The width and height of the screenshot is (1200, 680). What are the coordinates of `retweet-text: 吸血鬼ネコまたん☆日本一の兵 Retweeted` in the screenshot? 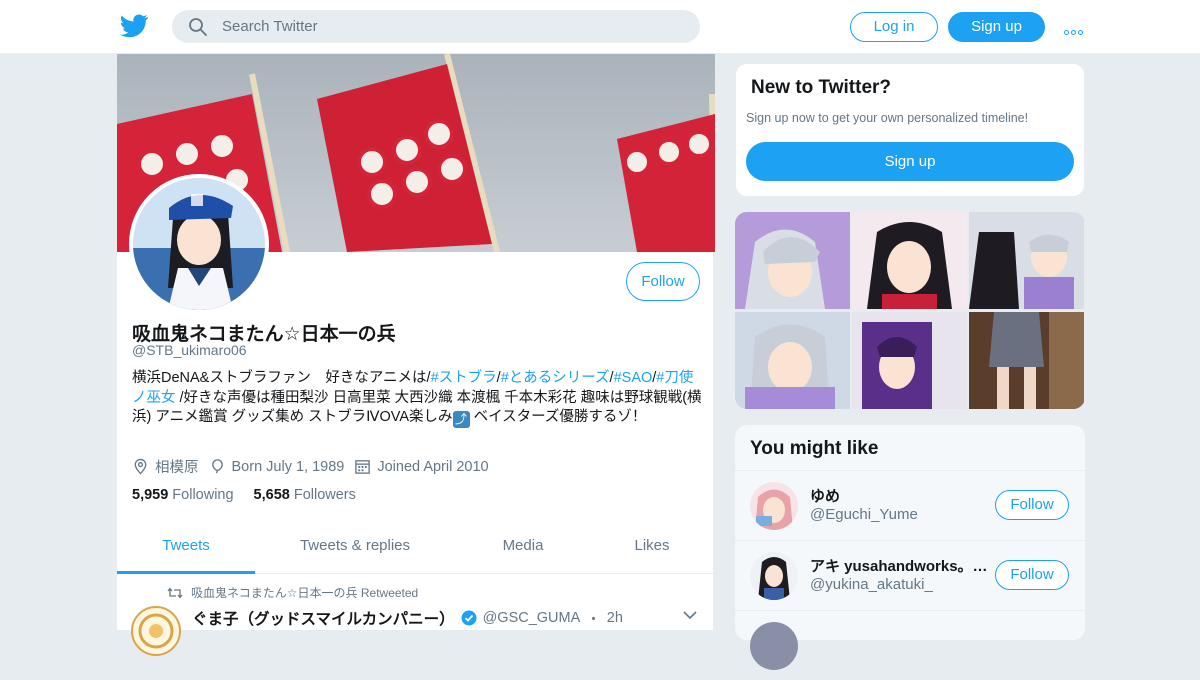 It's located at (305, 593).